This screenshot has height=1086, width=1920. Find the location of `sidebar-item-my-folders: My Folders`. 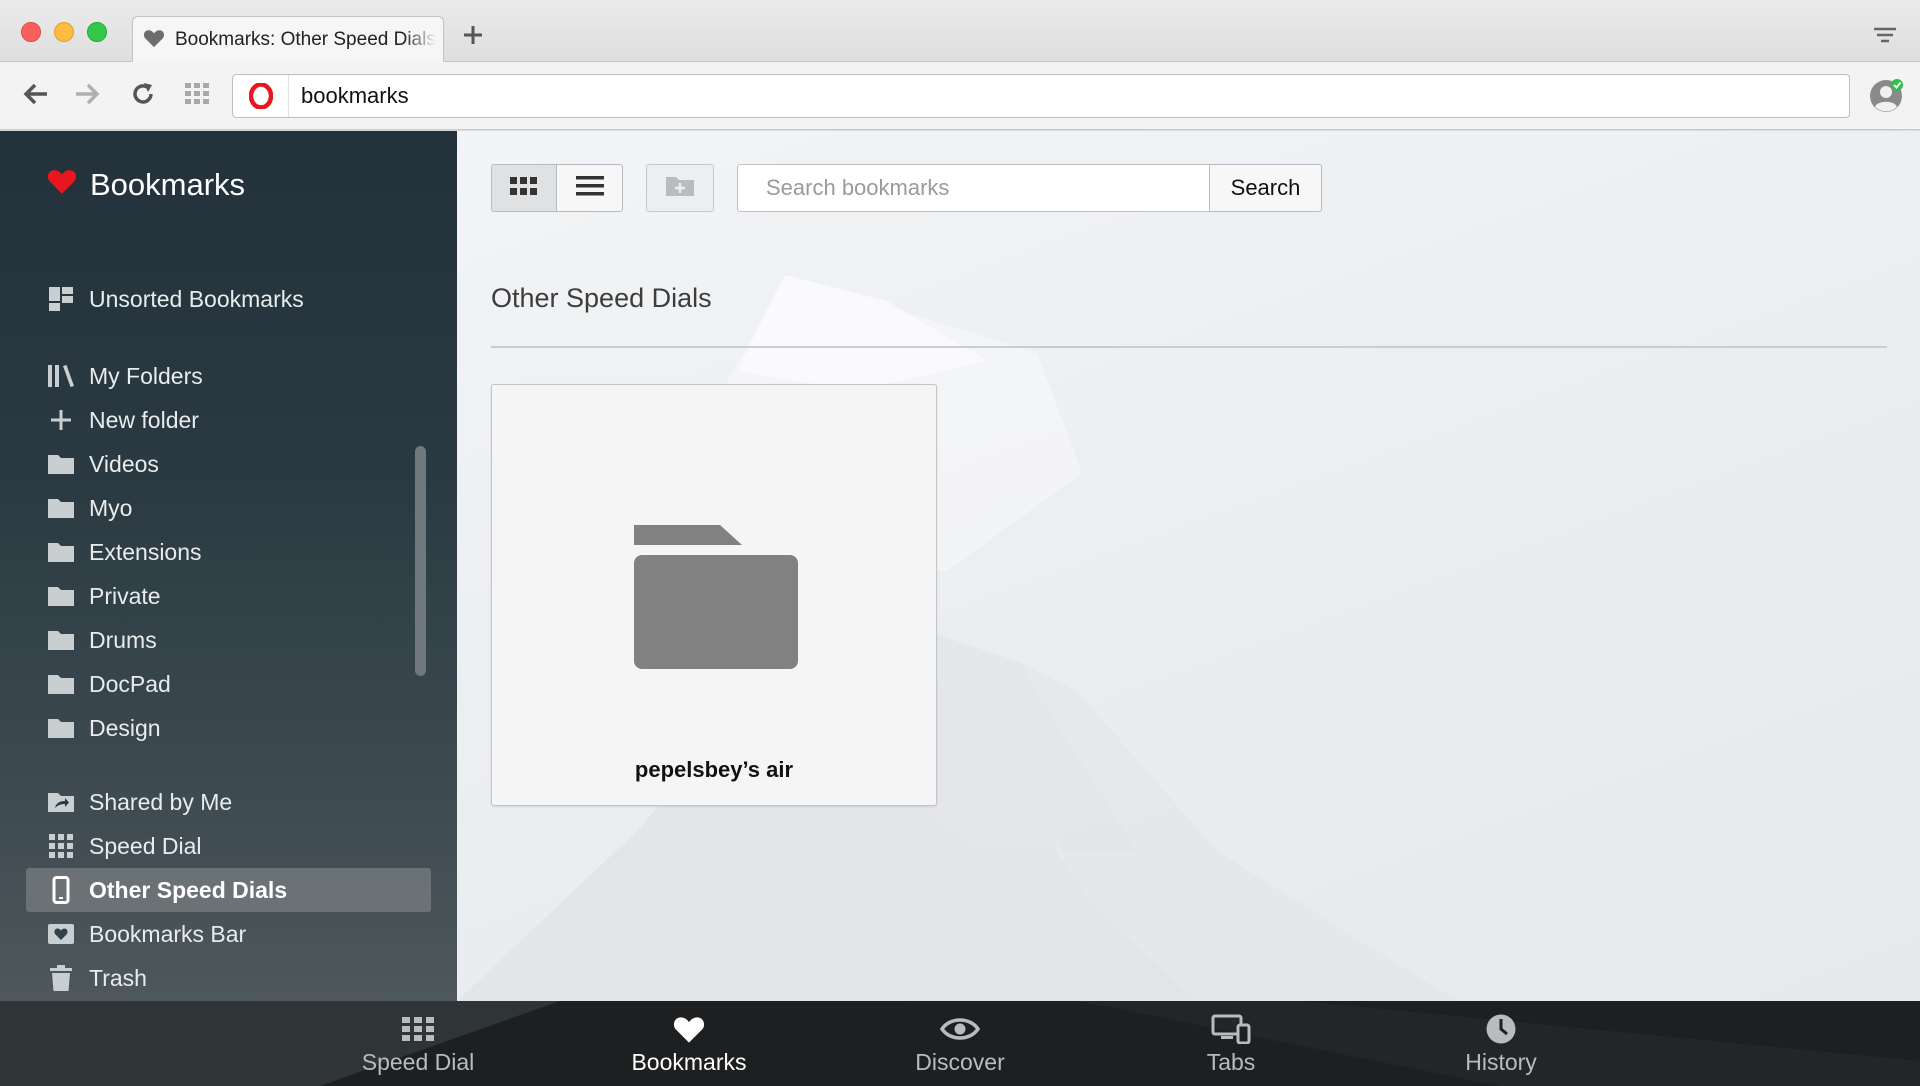

sidebar-item-my-folders: My Folders is located at coordinates (228, 376).